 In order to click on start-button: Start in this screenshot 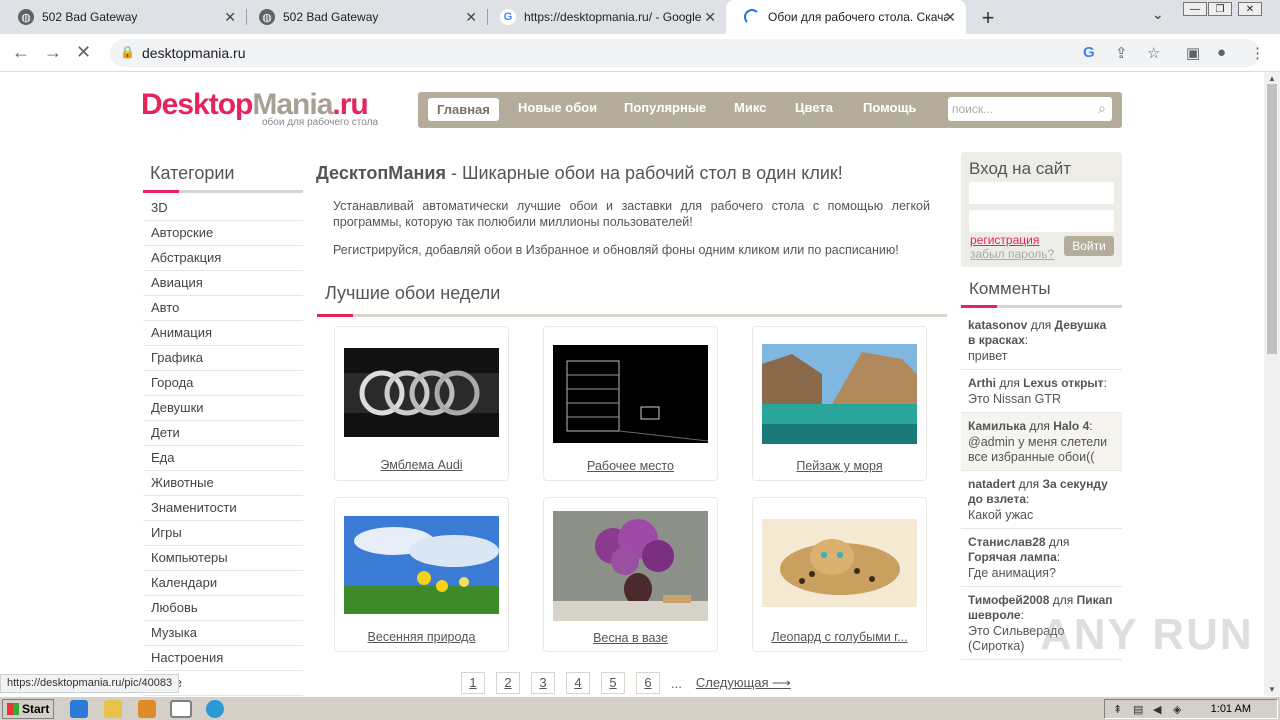, I will do `click(28, 709)`.